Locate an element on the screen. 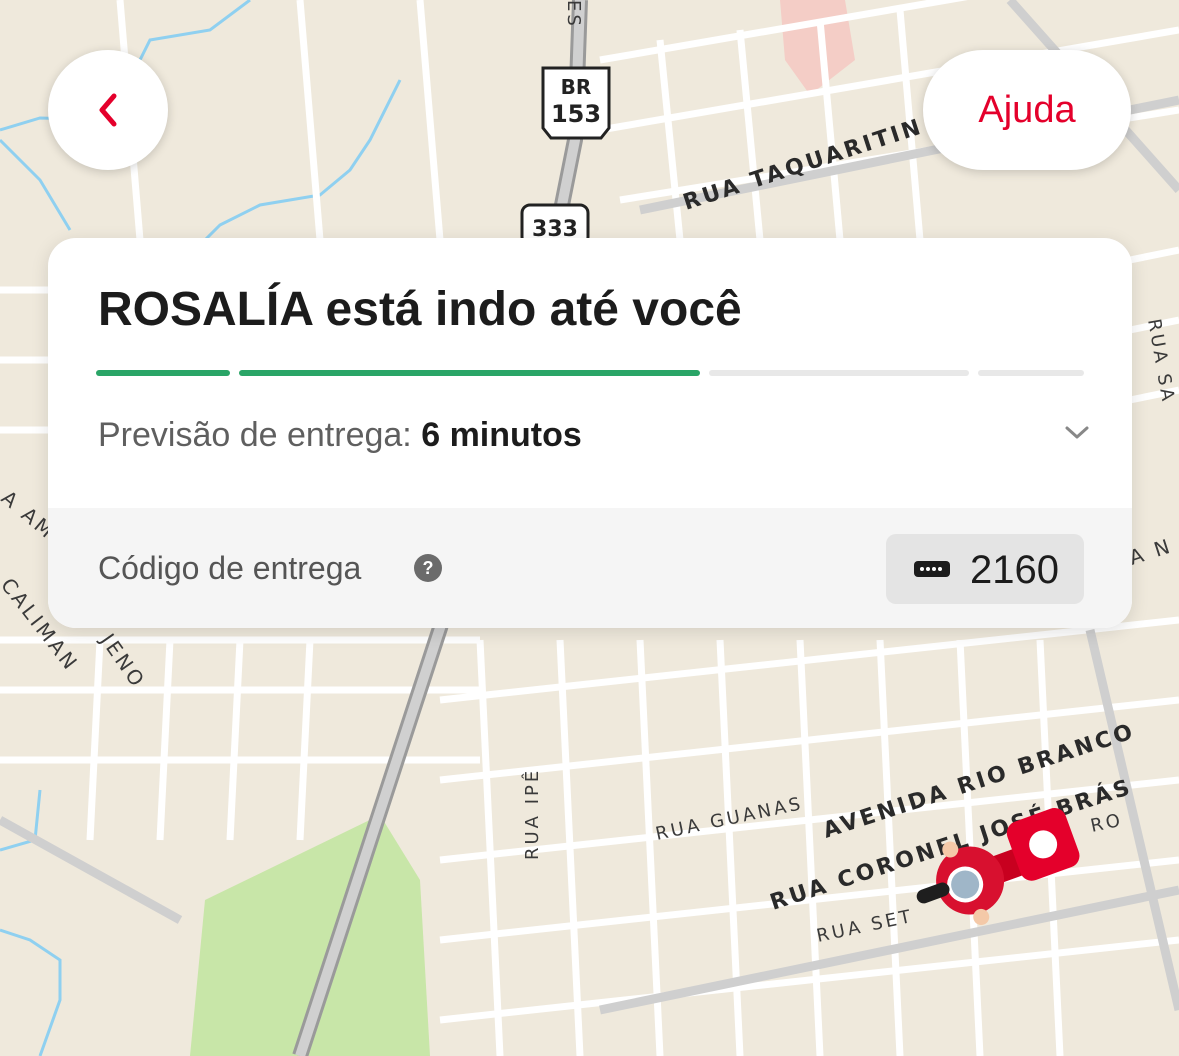 The height and width of the screenshot is (1056, 1179). dots-password-icon is located at coordinates (932, 569).